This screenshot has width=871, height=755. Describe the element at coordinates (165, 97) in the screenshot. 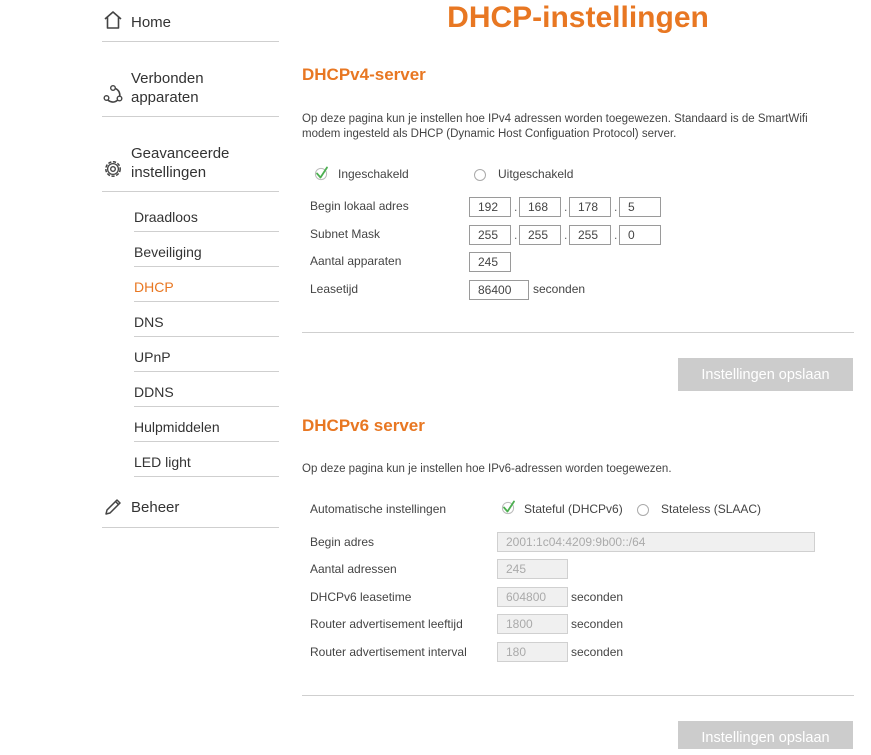

I see `sidebar-item-label: apparaten` at that location.